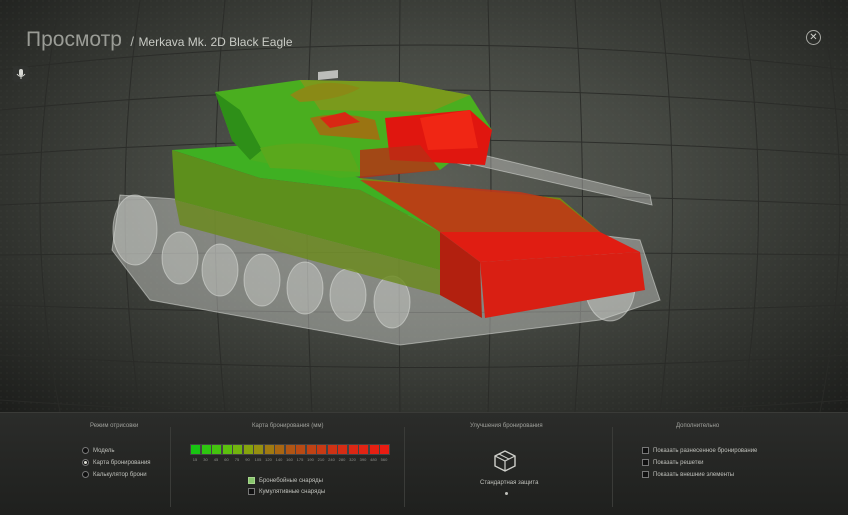 The width and height of the screenshot is (848, 515). I want to click on scale-label: 560, so click(384, 459).